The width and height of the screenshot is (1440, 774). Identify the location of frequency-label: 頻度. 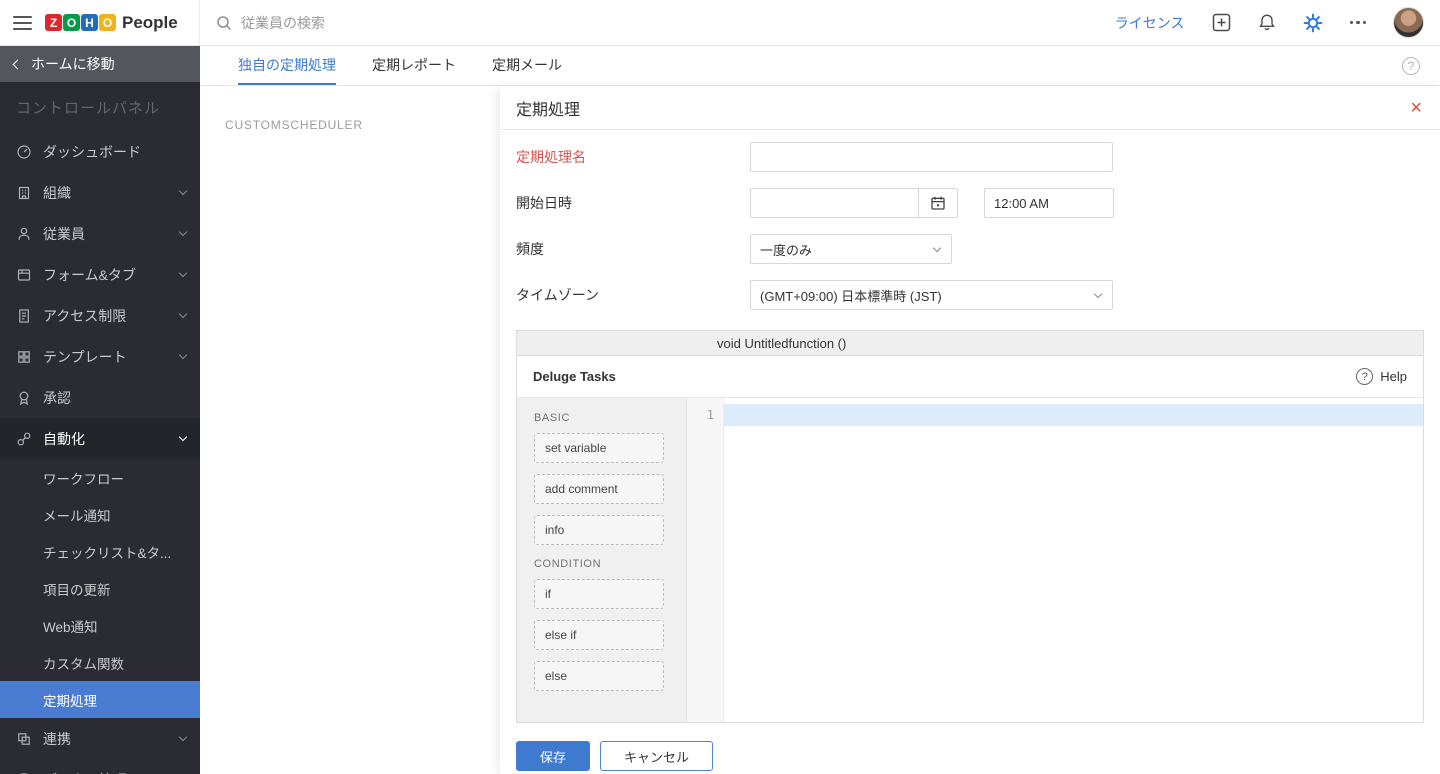
(530, 249).